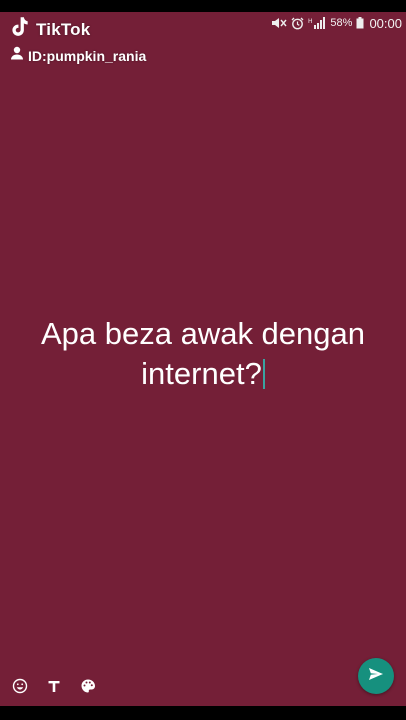 This screenshot has width=406, height=720. Describe the element at coordinates (19, 29) in the screenshot. I see `tiktok-note-icon` at that location.